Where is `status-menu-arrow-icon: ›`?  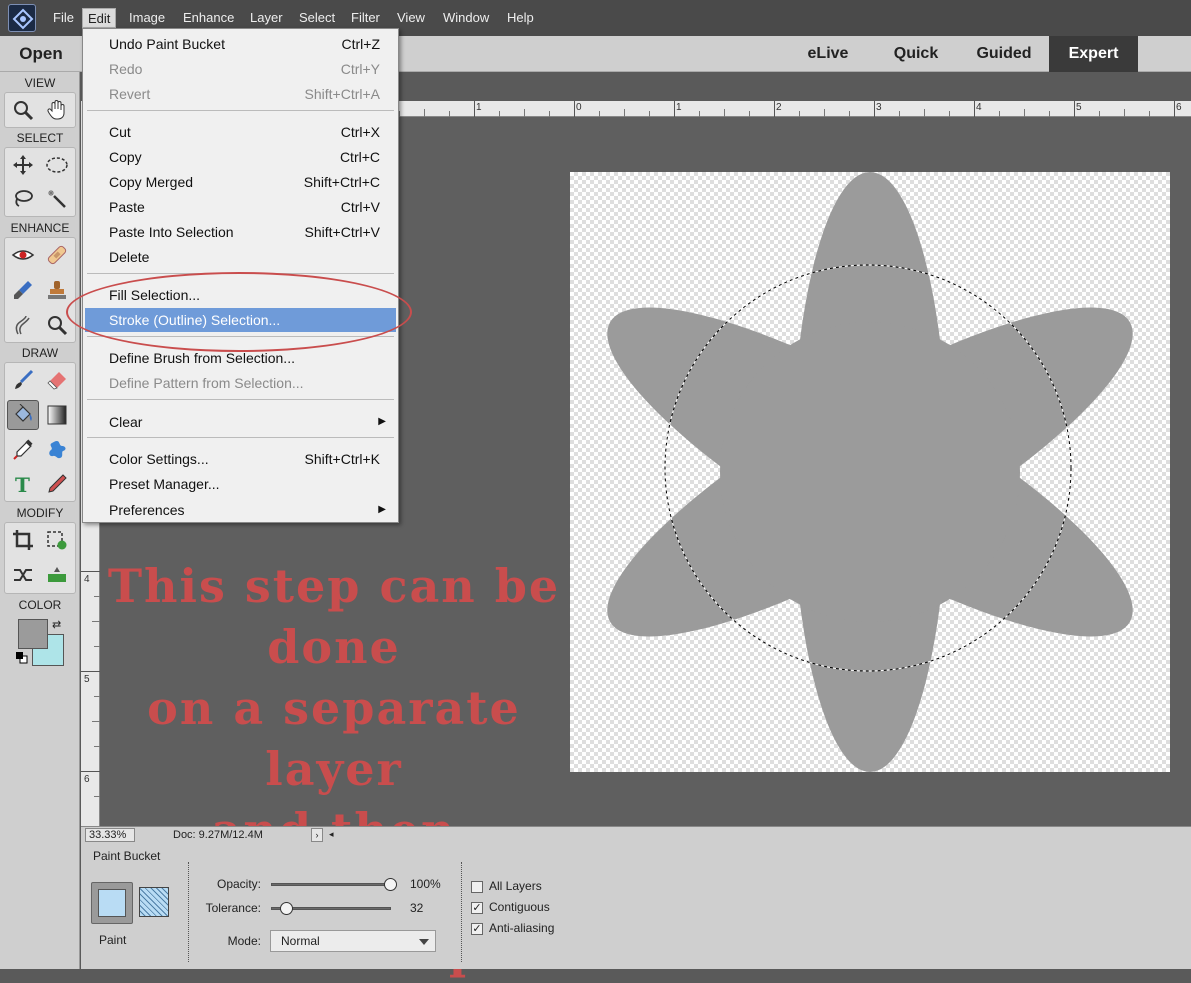
status-menu-arrow-icon: › is located at coordinates (317, 835).